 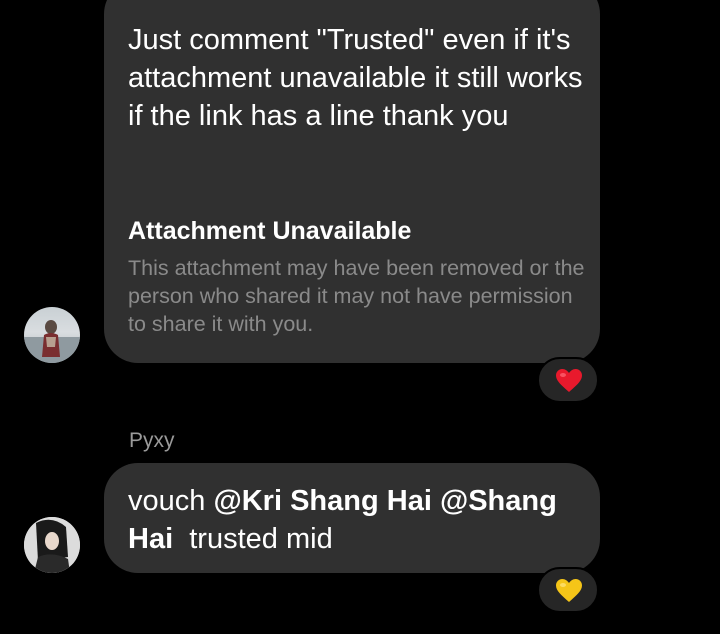 What do you see at coordinates (171, 501) in the screenshot?
I see `message-prefix: vouch` at bounding box center [171, 501].